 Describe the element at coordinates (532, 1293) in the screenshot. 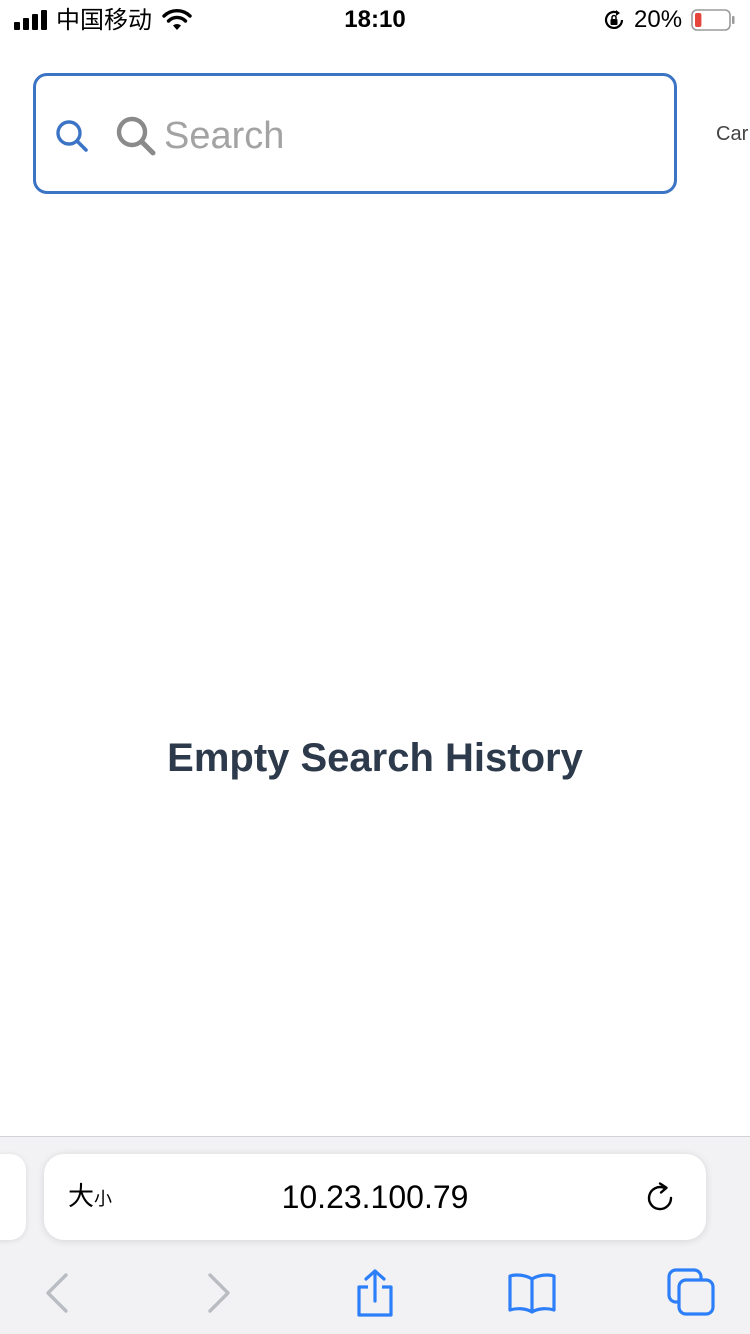

I see `bookmarks-icon` at that location.